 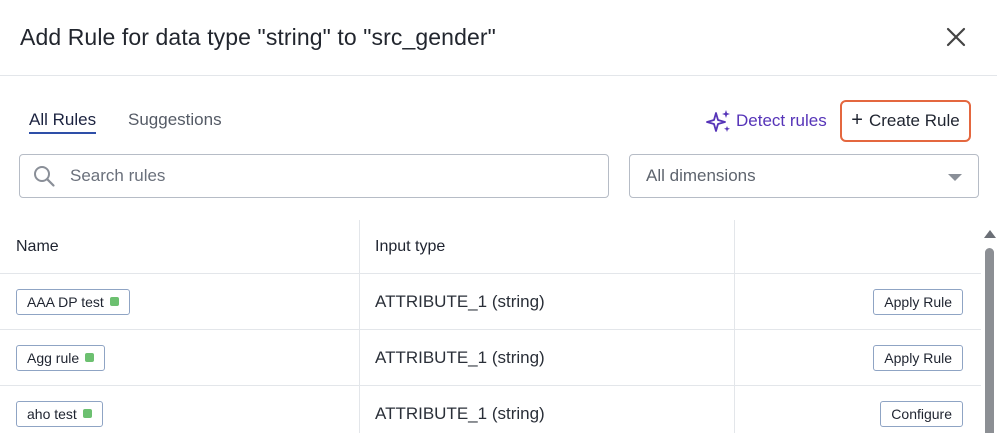 I want to click on table-header-row: Name Input type, so click(x=490, y=247).